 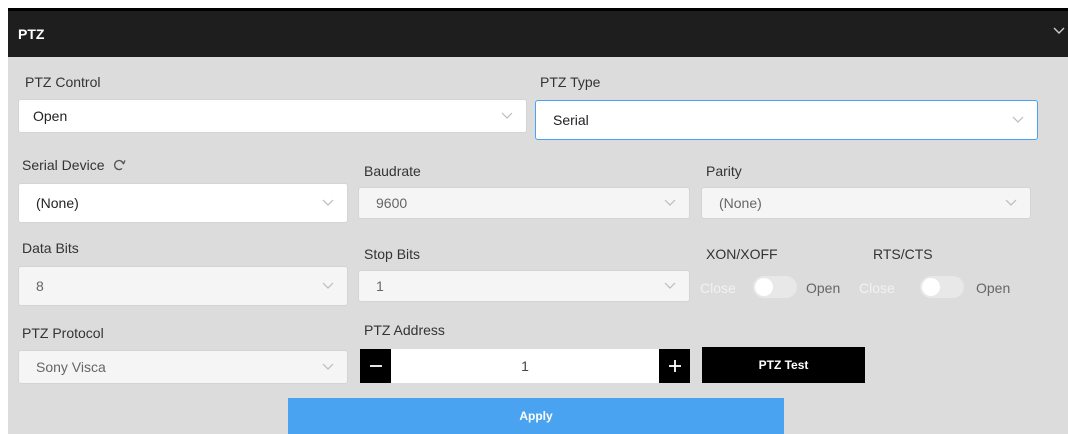 I want to click on ptz-control-value: Open, so click(x=50, y=116).